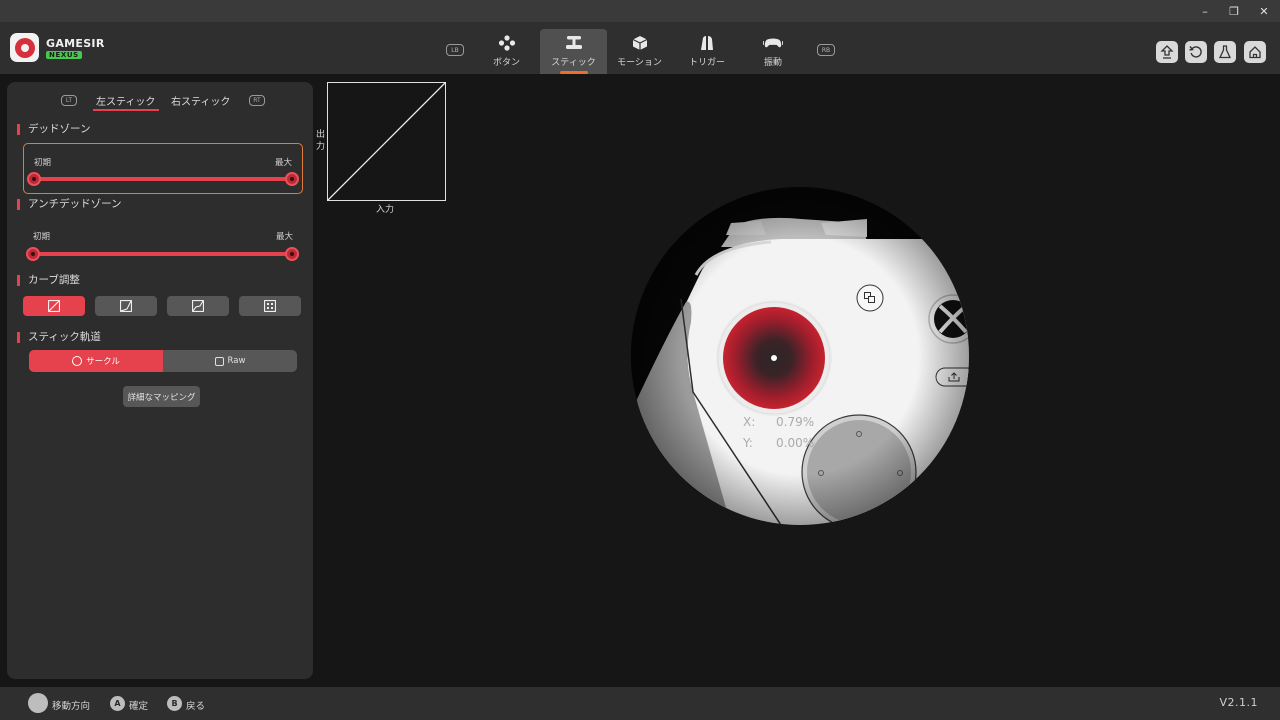  I want to click on tab-vibration: 振動, so click(773, 51).